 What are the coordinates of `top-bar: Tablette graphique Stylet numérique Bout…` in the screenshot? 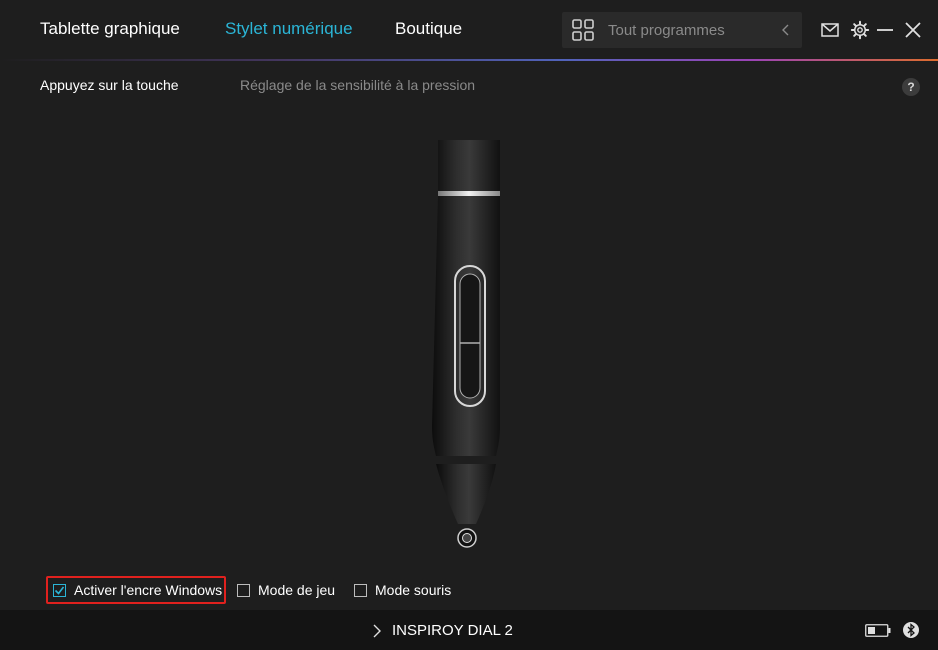 It's located at (469, 30).